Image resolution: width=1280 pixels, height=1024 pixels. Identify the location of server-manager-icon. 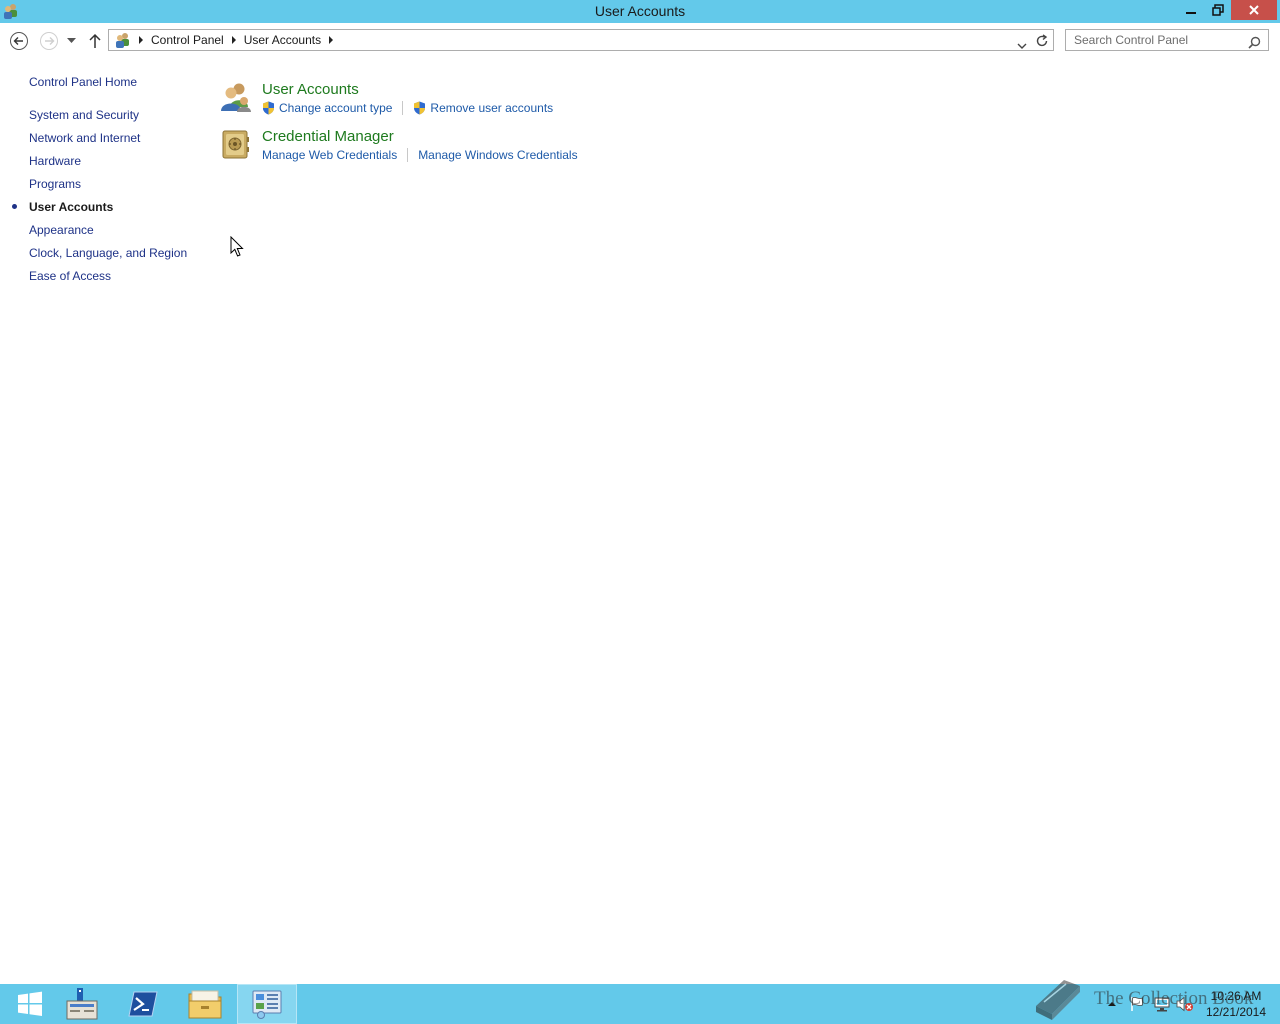
(82, 1004).